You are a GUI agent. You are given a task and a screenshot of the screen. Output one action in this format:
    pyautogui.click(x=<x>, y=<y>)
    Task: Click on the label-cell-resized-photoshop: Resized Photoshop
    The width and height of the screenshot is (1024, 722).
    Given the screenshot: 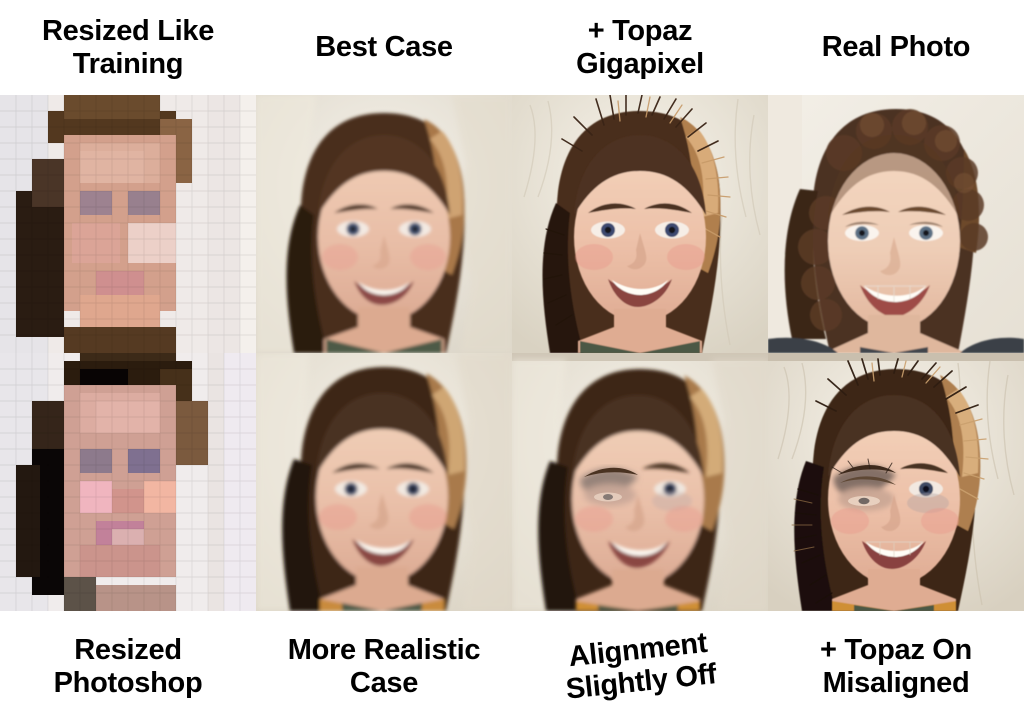 What is the action you would take?
    pyautogui.click(x=128, y=666)
    